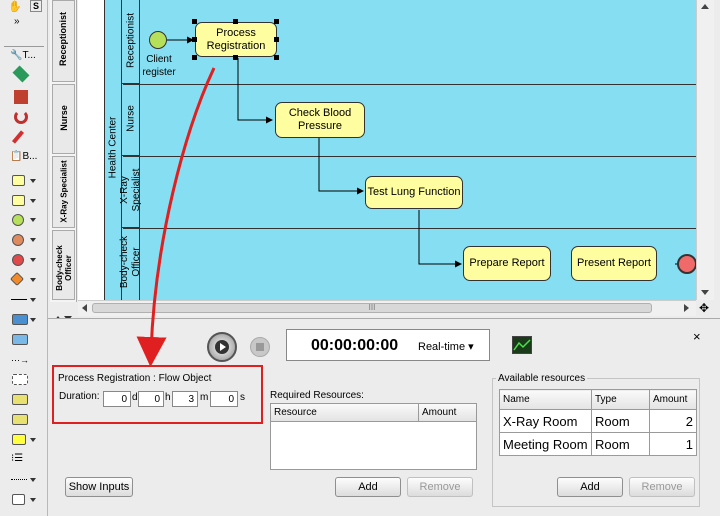  What do you see at coordinates (705, 150) in the screenshot?
I see `vertical-scrollbar` at bounding box center [705, 150].